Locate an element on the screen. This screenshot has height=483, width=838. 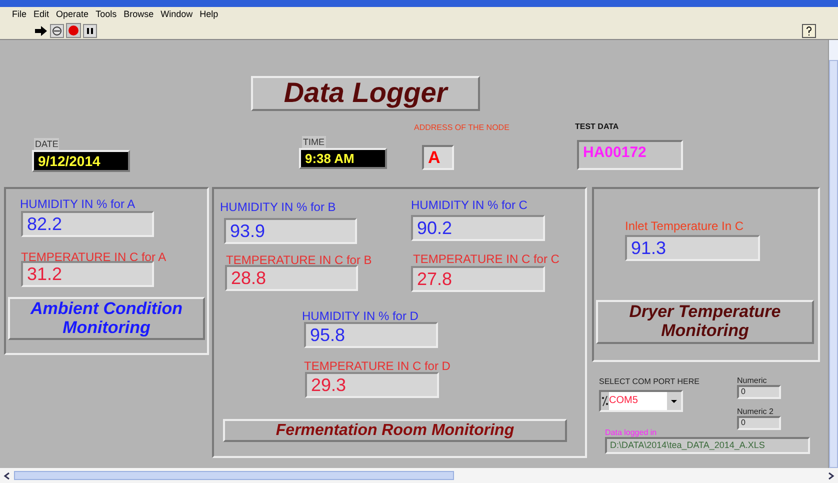
menu-item: Tools is located at coordinates (106, 15).